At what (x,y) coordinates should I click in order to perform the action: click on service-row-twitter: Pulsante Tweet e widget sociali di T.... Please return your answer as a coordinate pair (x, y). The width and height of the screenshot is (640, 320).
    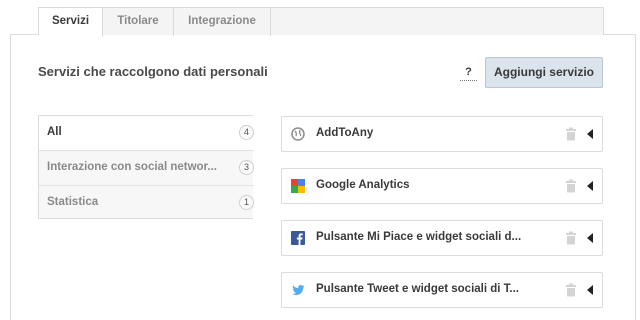
    Looking at the image, I should click on (442, 290).